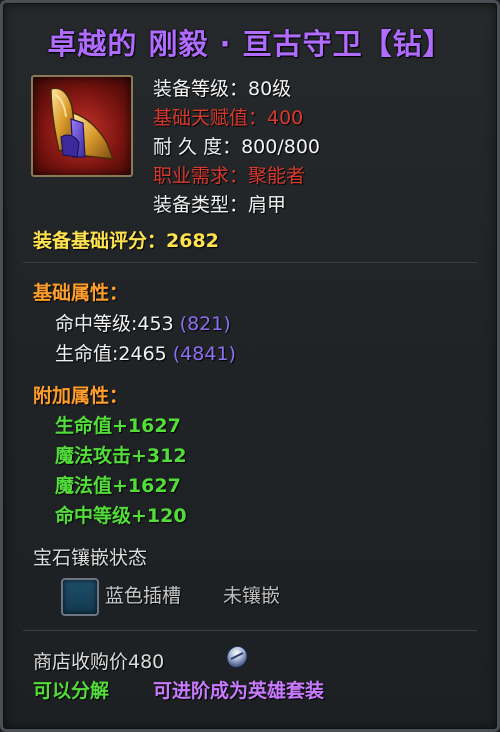 This screenshot has width=500, height=732. What do you see at coordinates (114, 324) in the screenshot?
I see `attr-value: 命中等级:453` at bounding box center [114, 324].